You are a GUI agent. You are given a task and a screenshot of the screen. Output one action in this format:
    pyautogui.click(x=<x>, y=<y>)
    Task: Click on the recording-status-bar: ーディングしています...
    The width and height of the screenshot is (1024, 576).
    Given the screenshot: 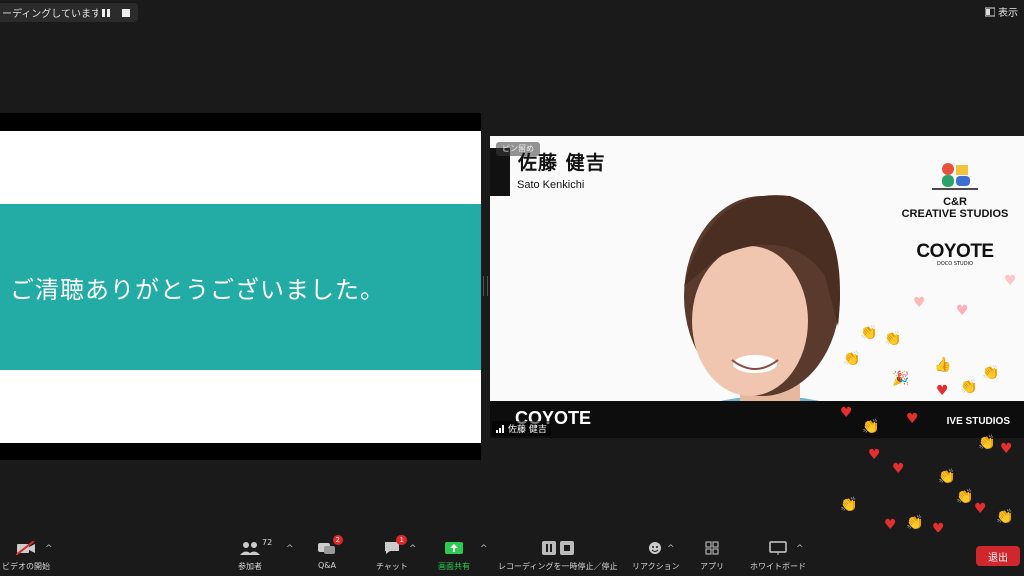 What is the action you would take?
    pyautogui.click(x=69, y=12)
    